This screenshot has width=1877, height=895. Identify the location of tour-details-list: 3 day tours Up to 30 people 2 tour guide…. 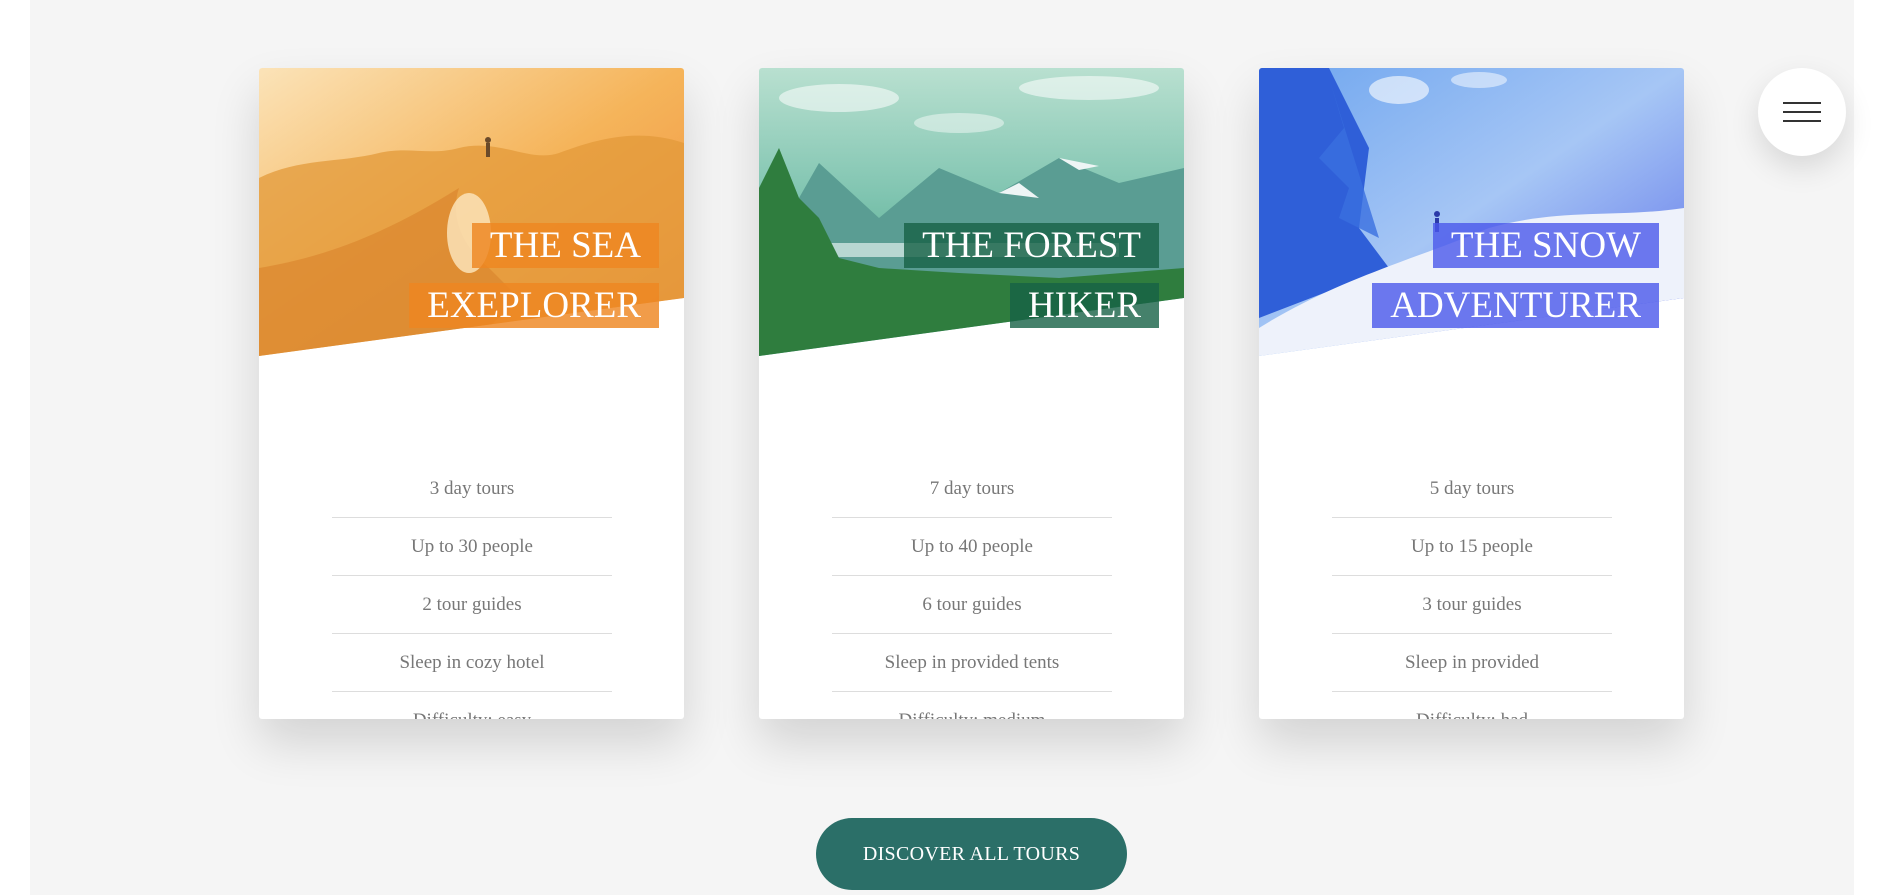
(472, 589).